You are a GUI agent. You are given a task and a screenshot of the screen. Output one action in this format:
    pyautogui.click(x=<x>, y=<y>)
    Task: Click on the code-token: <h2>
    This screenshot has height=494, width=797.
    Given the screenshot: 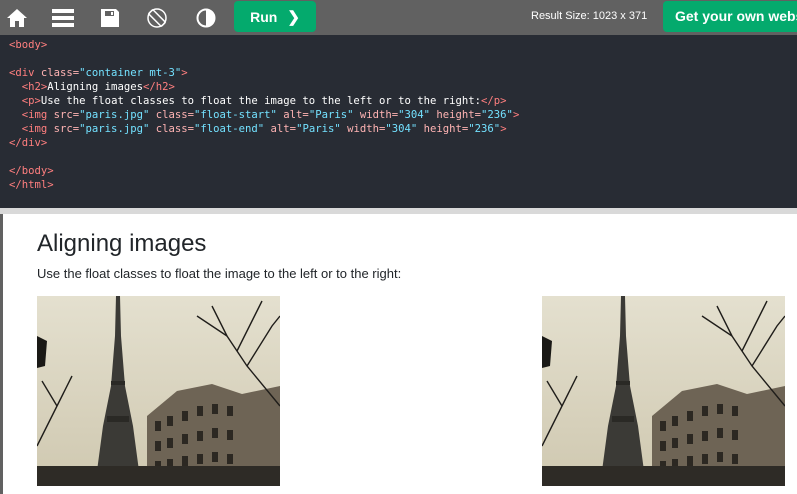 What is the action you would take?
    pyautogui.click(x=34, y=87)
    